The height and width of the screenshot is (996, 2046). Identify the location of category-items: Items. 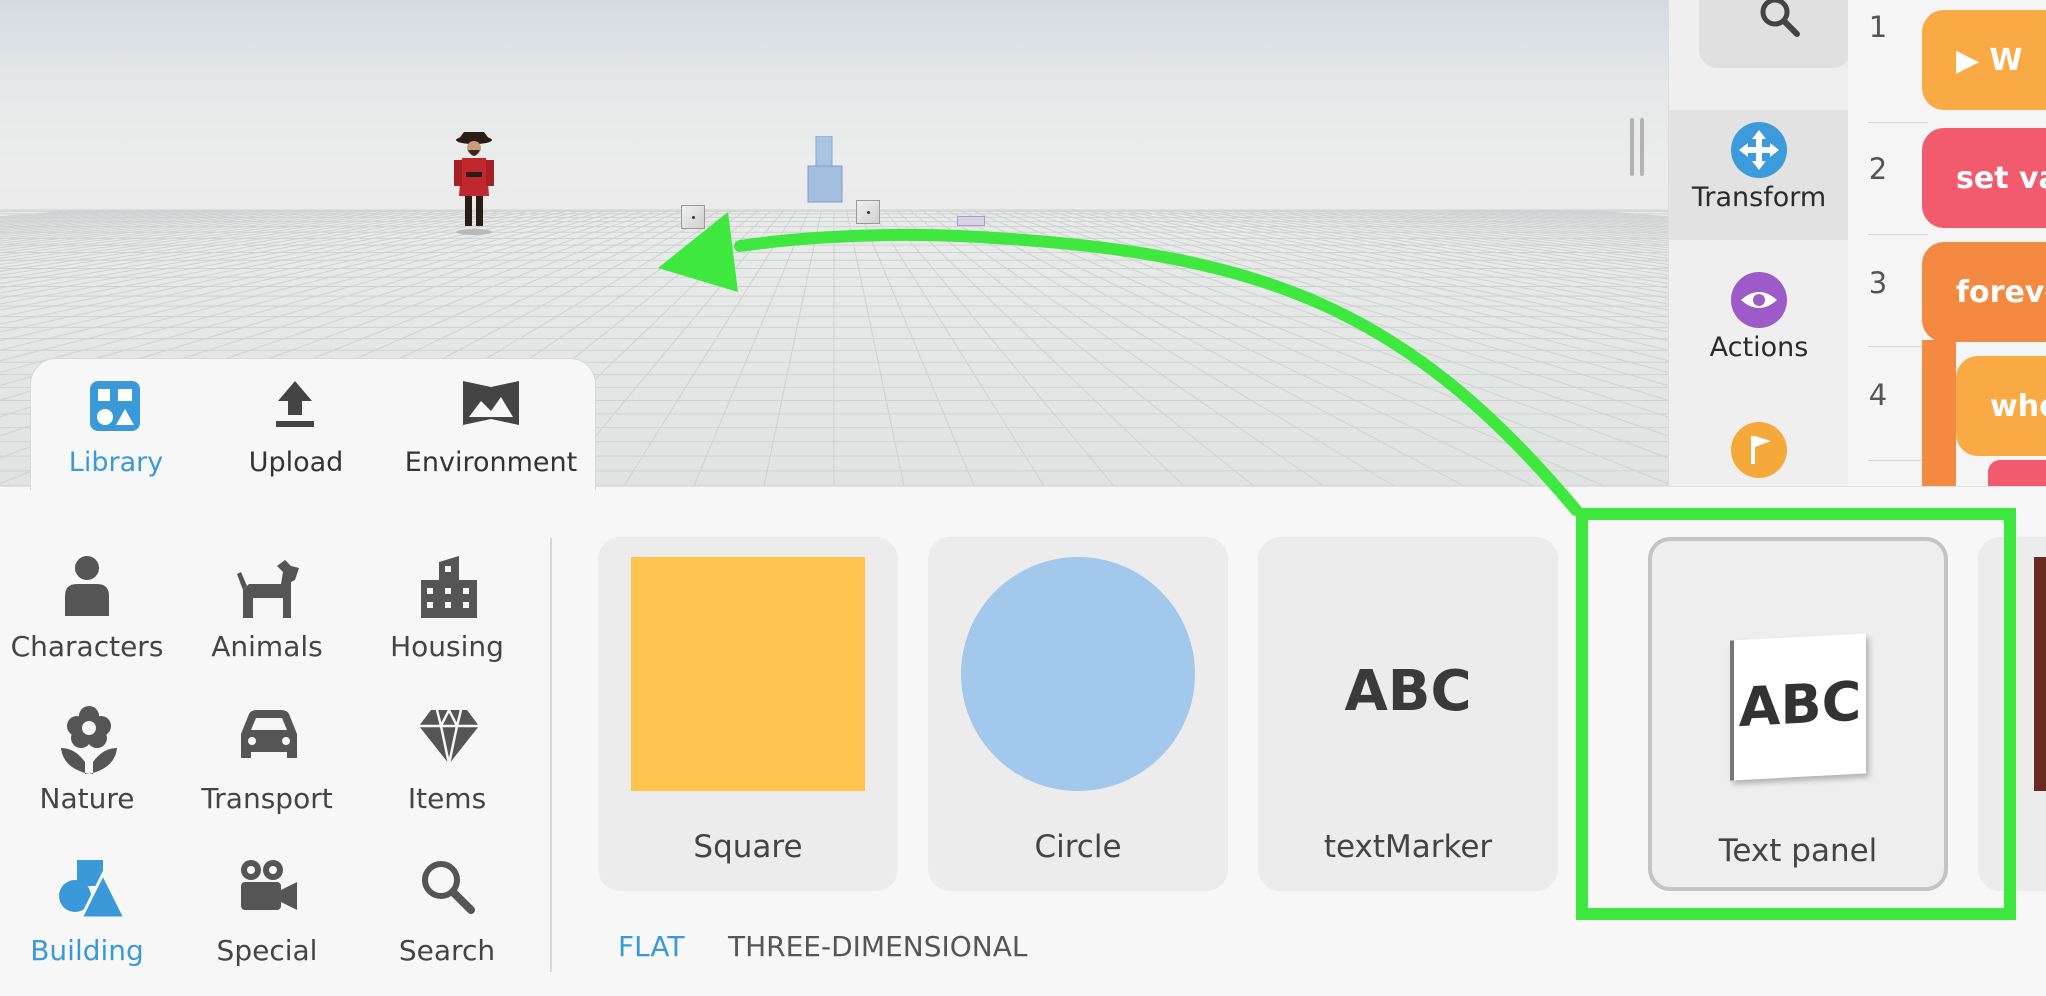
(447, 760).